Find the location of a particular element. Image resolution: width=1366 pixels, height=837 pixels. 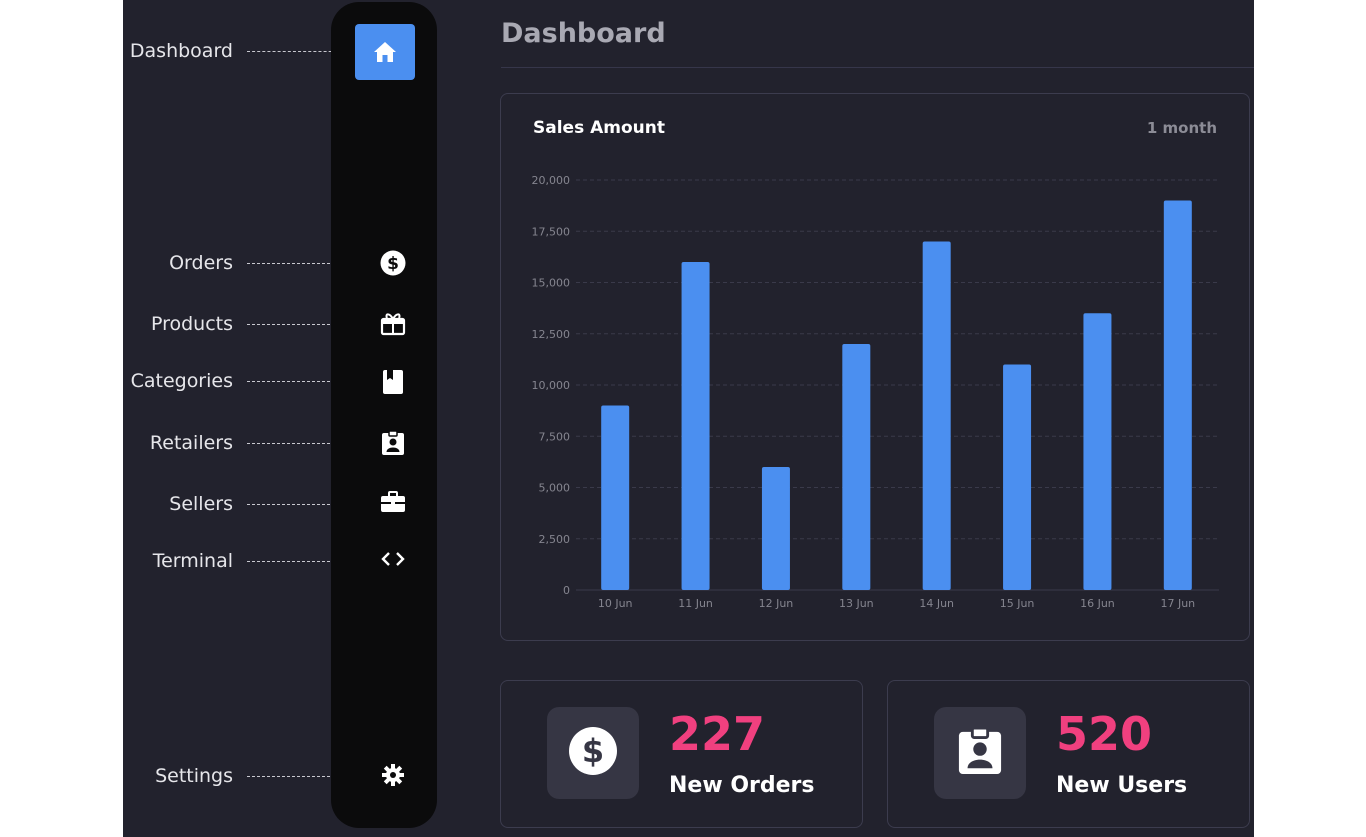

annotation-label: Orders is located at coordinates (201, 263).